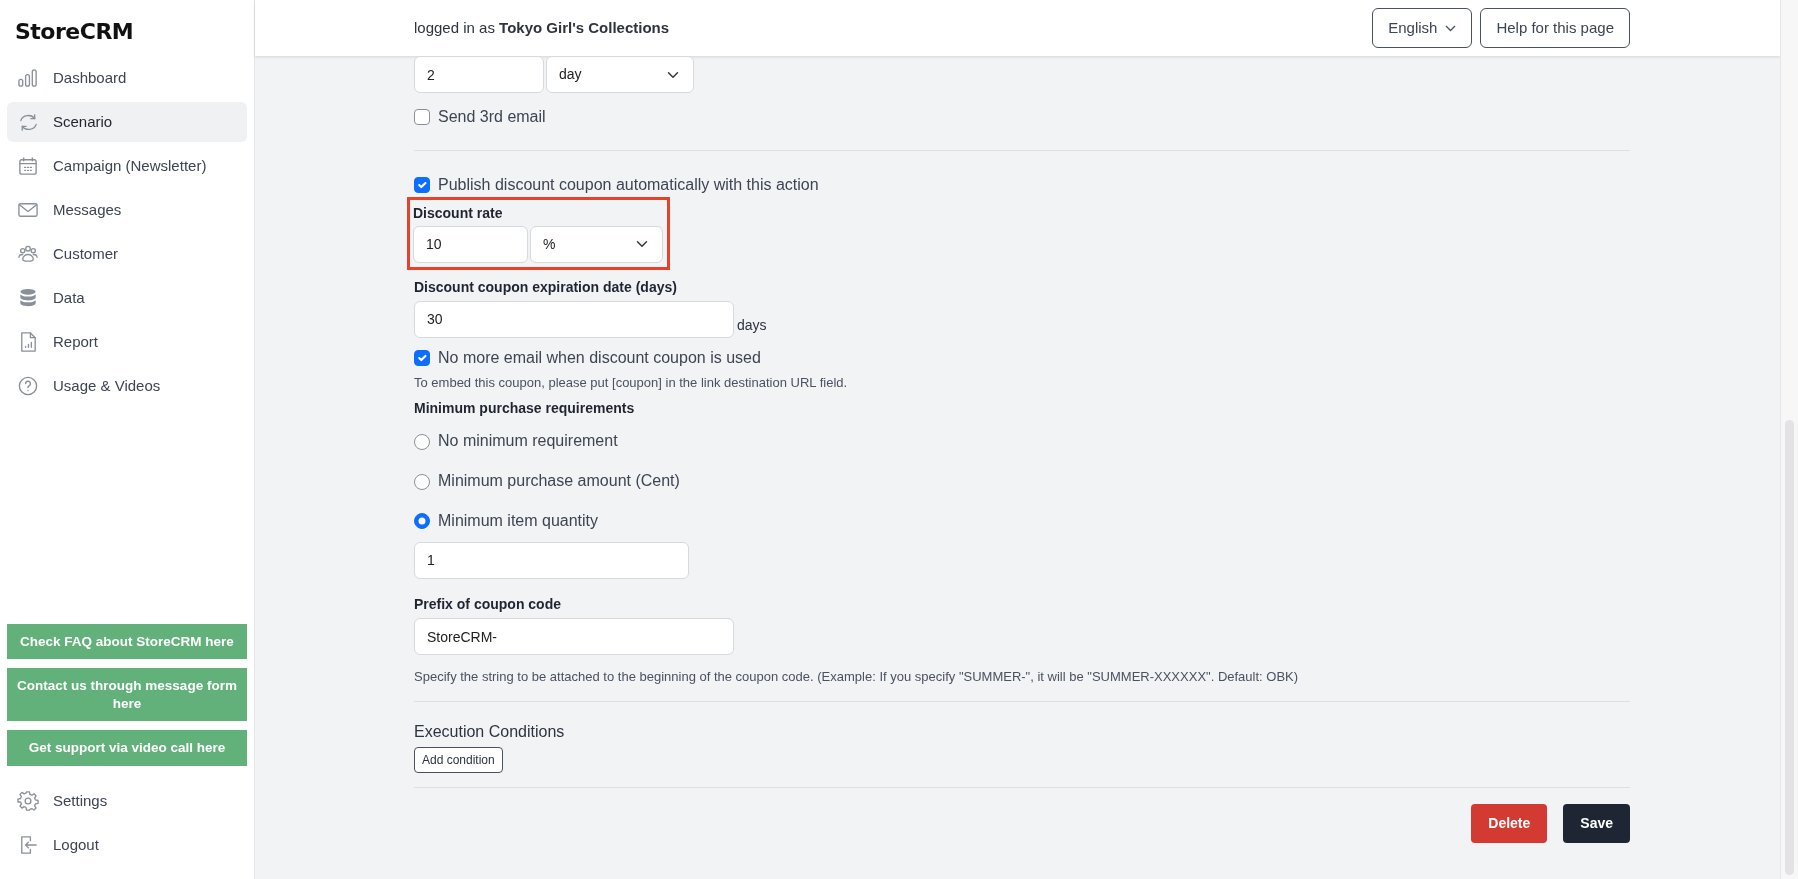  Describe the element at coordinates (492, 117) in the screenshot. I see `checkbox-label: Send 3rd email` at that location.